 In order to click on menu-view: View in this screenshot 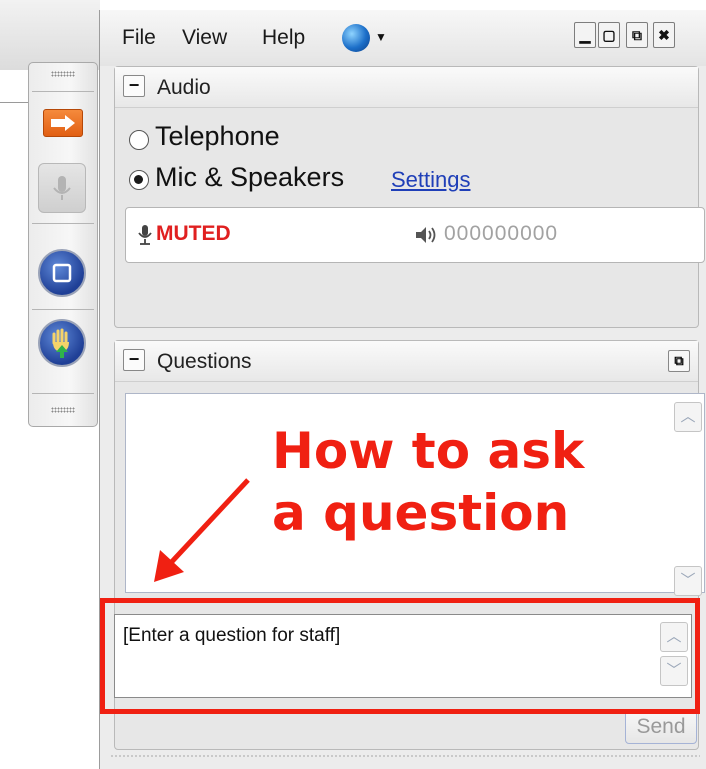, I will do `click(204, 38)`.